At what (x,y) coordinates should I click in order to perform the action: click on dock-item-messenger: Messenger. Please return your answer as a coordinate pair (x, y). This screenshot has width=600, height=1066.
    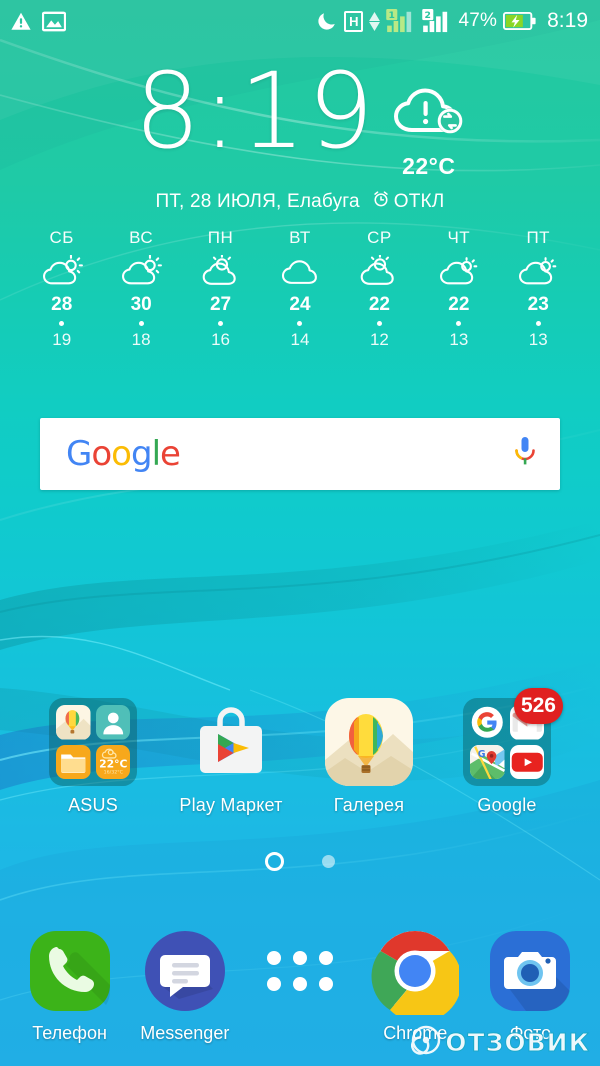
    Looking at the image, I should click on (184, 985).